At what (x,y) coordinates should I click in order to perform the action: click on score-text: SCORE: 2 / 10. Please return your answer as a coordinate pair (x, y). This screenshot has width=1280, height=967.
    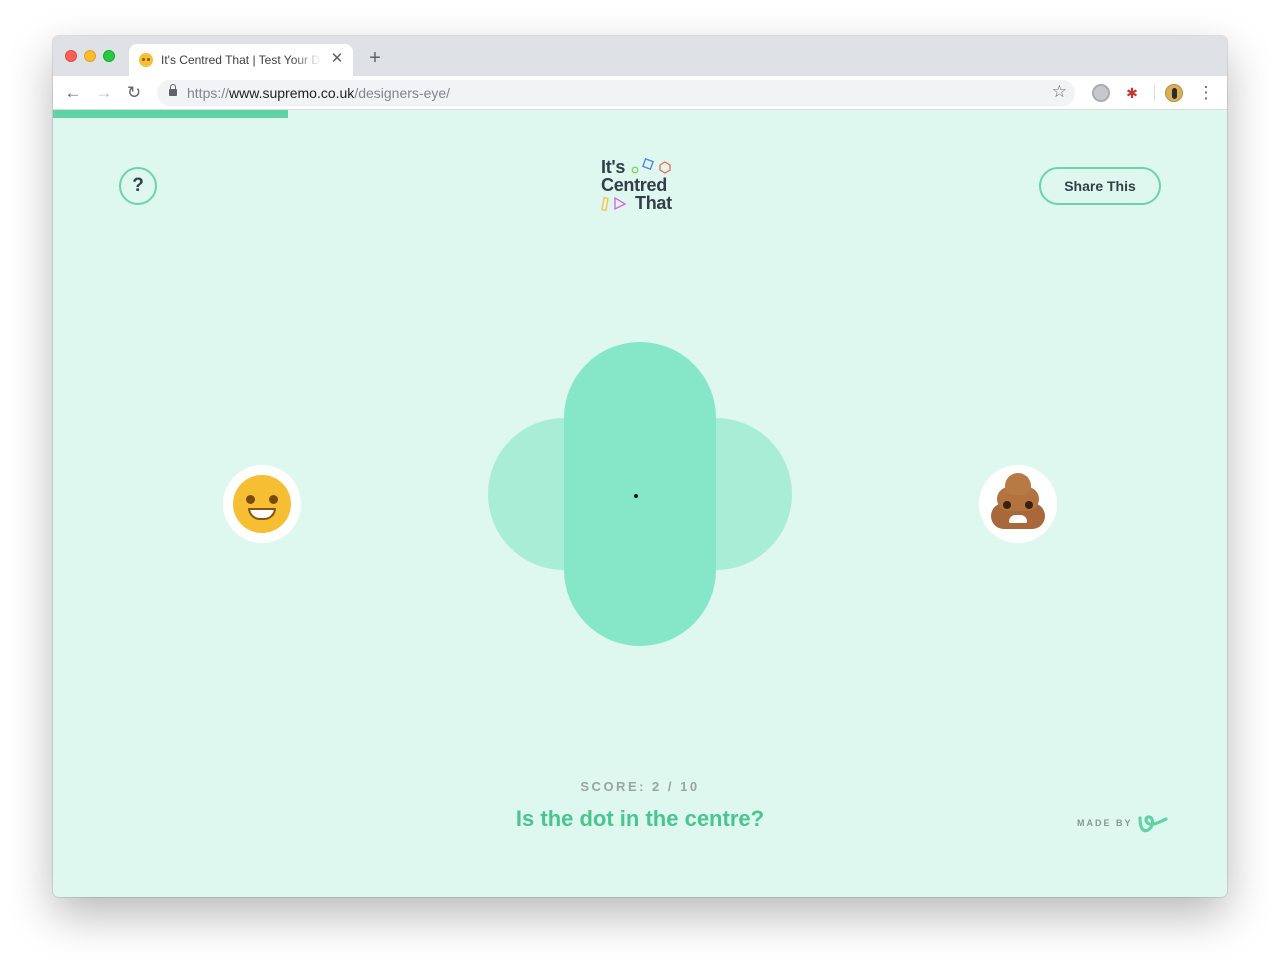
    Looking at the image, I should click on (640, 786).